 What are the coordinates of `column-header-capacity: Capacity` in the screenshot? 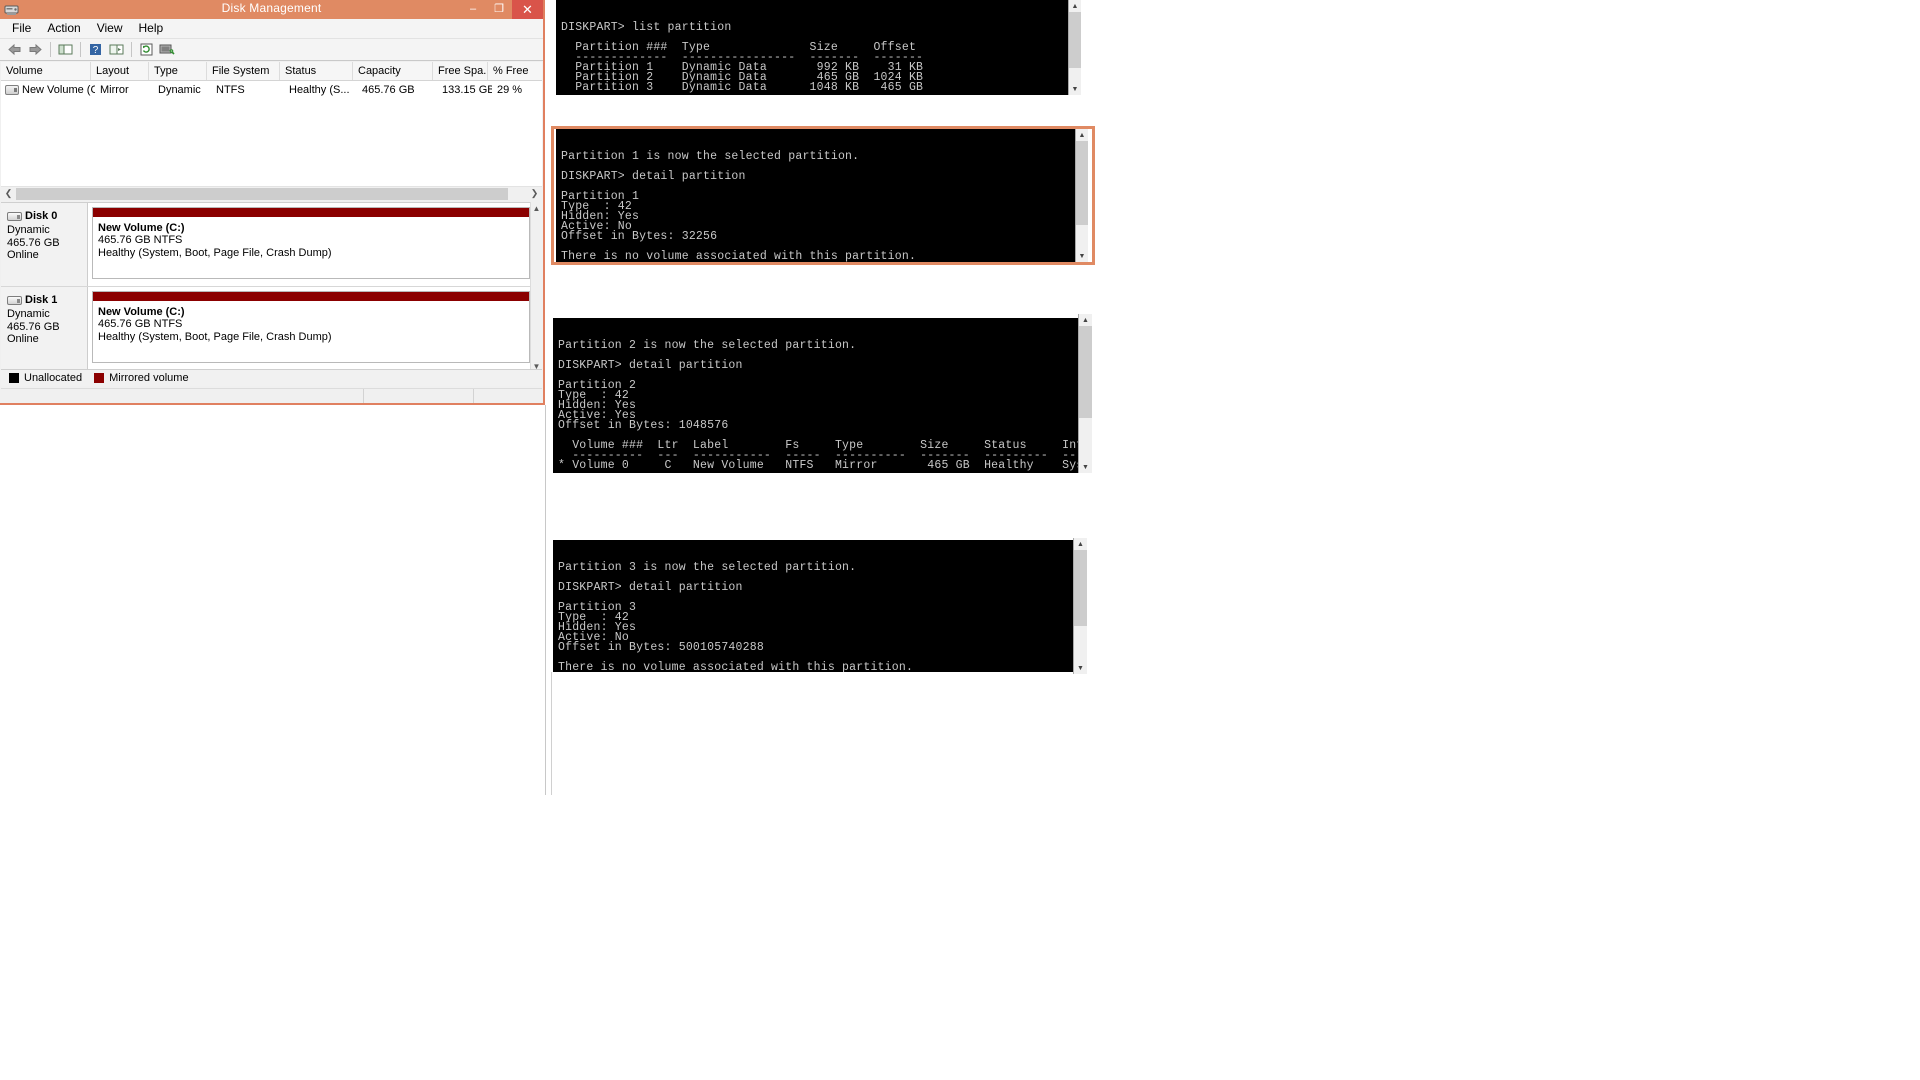 It's located at (393, 71).